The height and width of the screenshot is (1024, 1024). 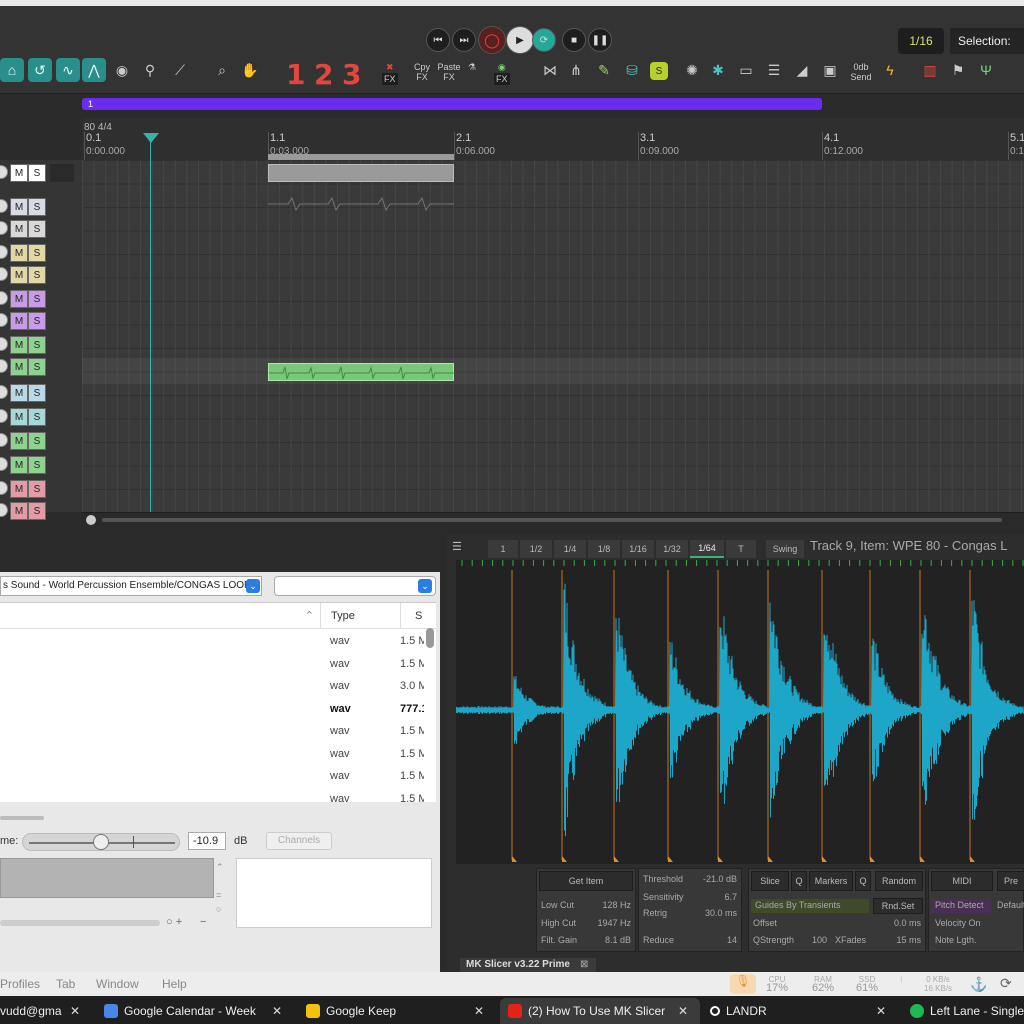 I want to click on retrig-row: Retrig 30.0 ms, so click(x=690, y=914).